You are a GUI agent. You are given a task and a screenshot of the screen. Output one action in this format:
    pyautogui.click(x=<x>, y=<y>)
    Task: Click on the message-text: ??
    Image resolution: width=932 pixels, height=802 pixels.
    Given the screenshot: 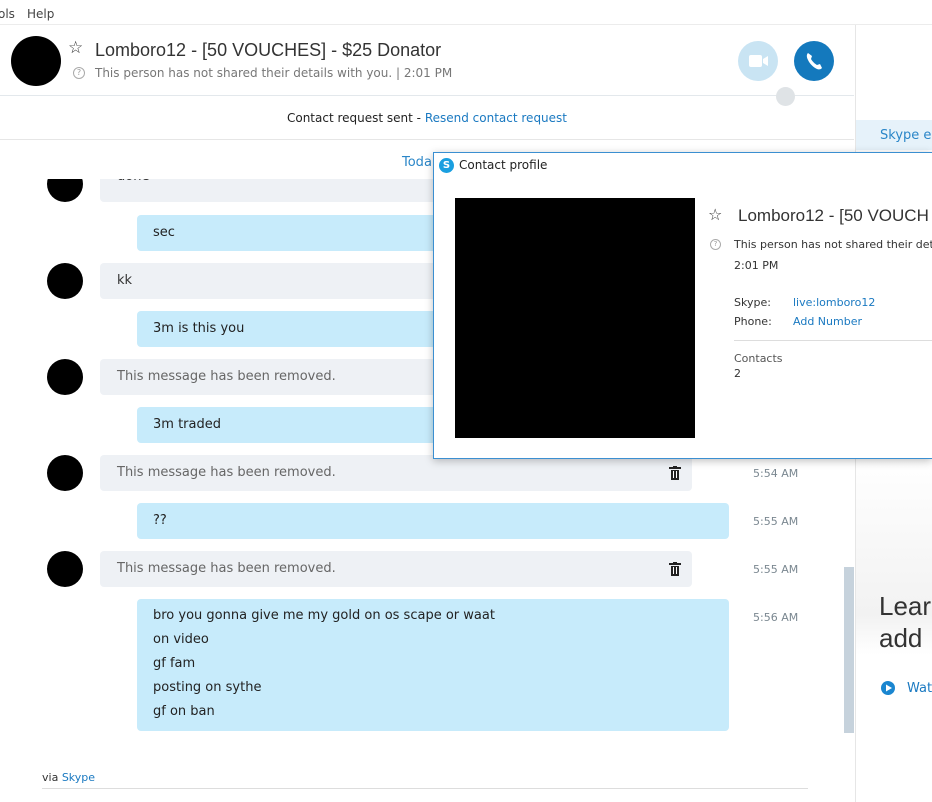 What is the action you would take?
    pyautogui.click(x=160, y=520)
    